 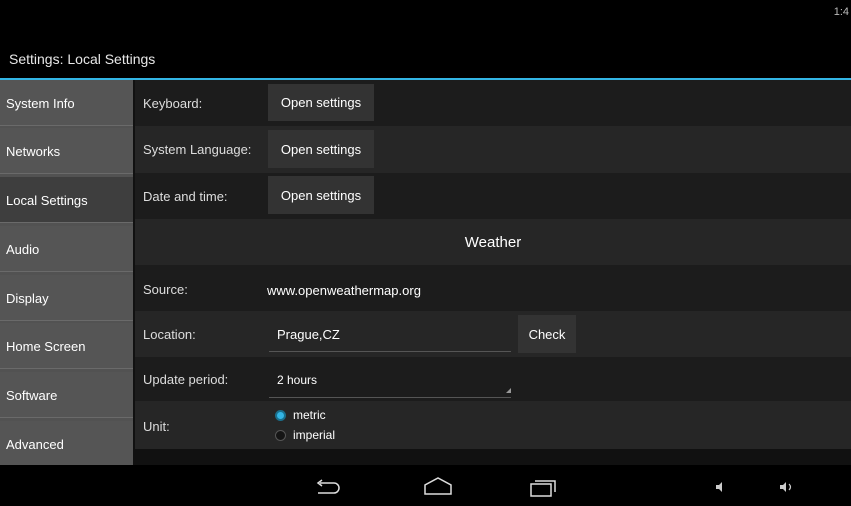 What do you see at coordinates (321, 149) in the screenshot?
I see `language-open-settings-button: Open settings` at bounding box center [321, 149].